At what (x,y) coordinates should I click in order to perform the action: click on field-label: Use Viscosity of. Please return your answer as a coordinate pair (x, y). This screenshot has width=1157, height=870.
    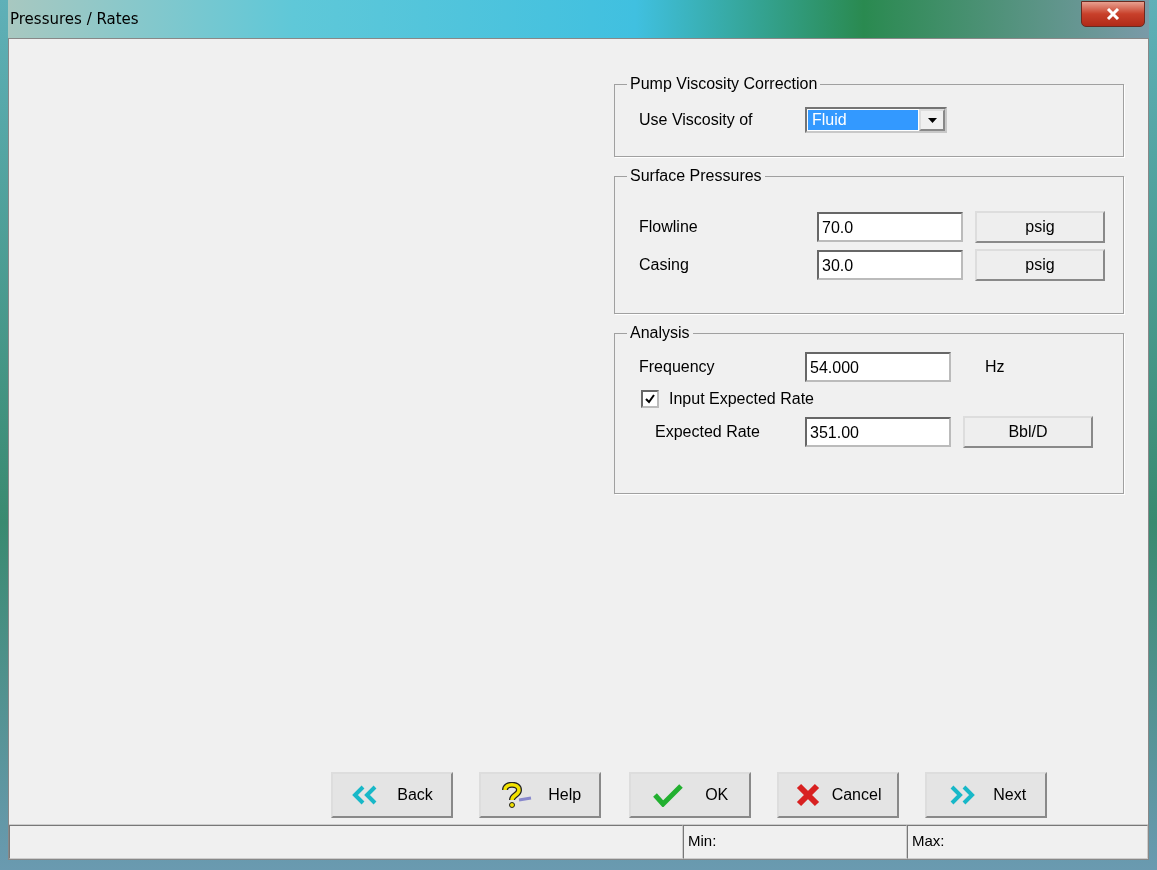
    Looking at the image, I should click on (696, 120).